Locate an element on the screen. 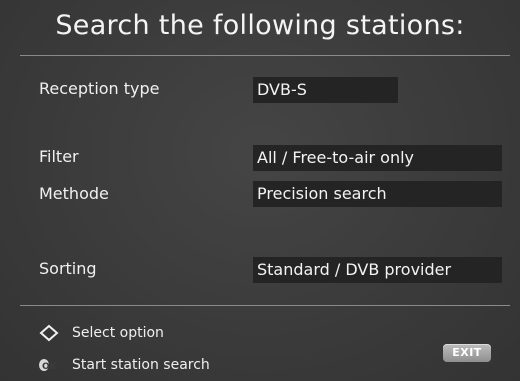  method-label: Methode is located at coordinates (74, 193).